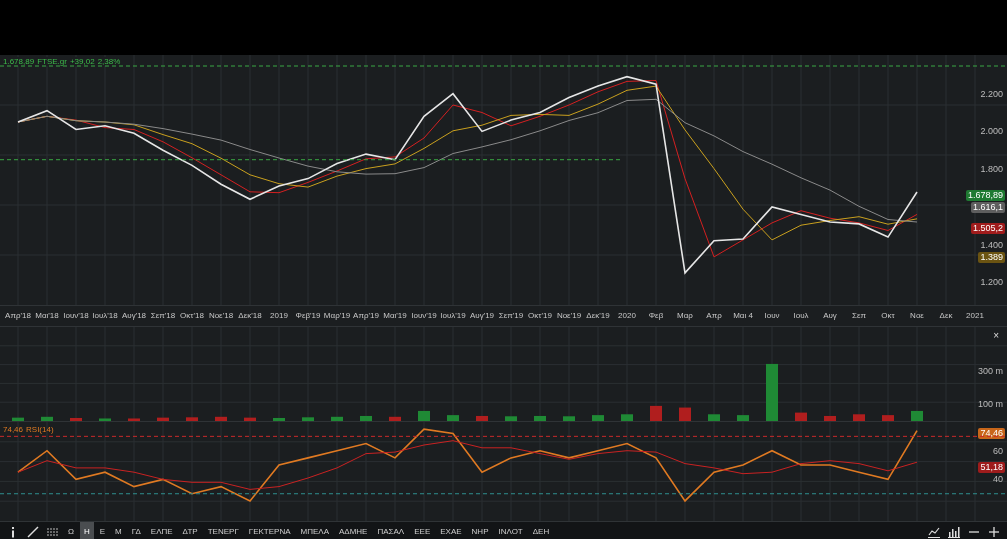 The image size is (1007, 539). What do you see at coordinates (510, 530) in the screenshot?
I see `toolbar-tab: ΙΝΛΟΤ` at bounding box center [510, 530].